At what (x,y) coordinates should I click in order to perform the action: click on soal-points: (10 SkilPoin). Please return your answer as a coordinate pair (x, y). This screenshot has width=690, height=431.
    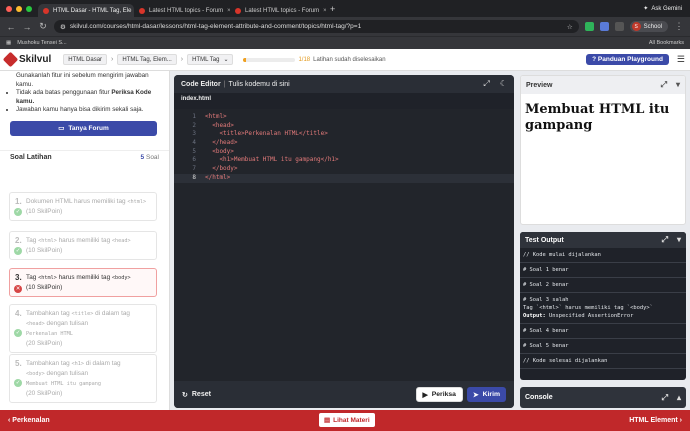
    Looking at the image, I should click on (44, 250).